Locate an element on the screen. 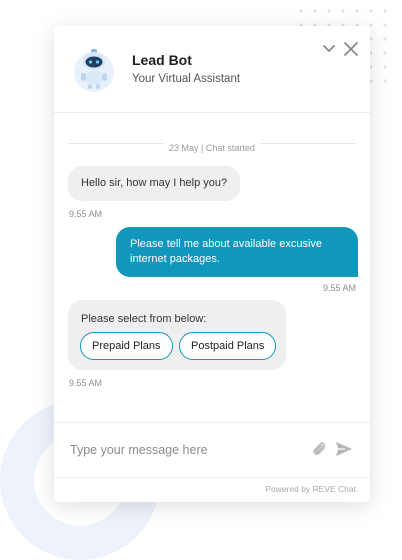 The width and height of the screenshot is (402, 560). close-icon is located at coordinates (351, 49).